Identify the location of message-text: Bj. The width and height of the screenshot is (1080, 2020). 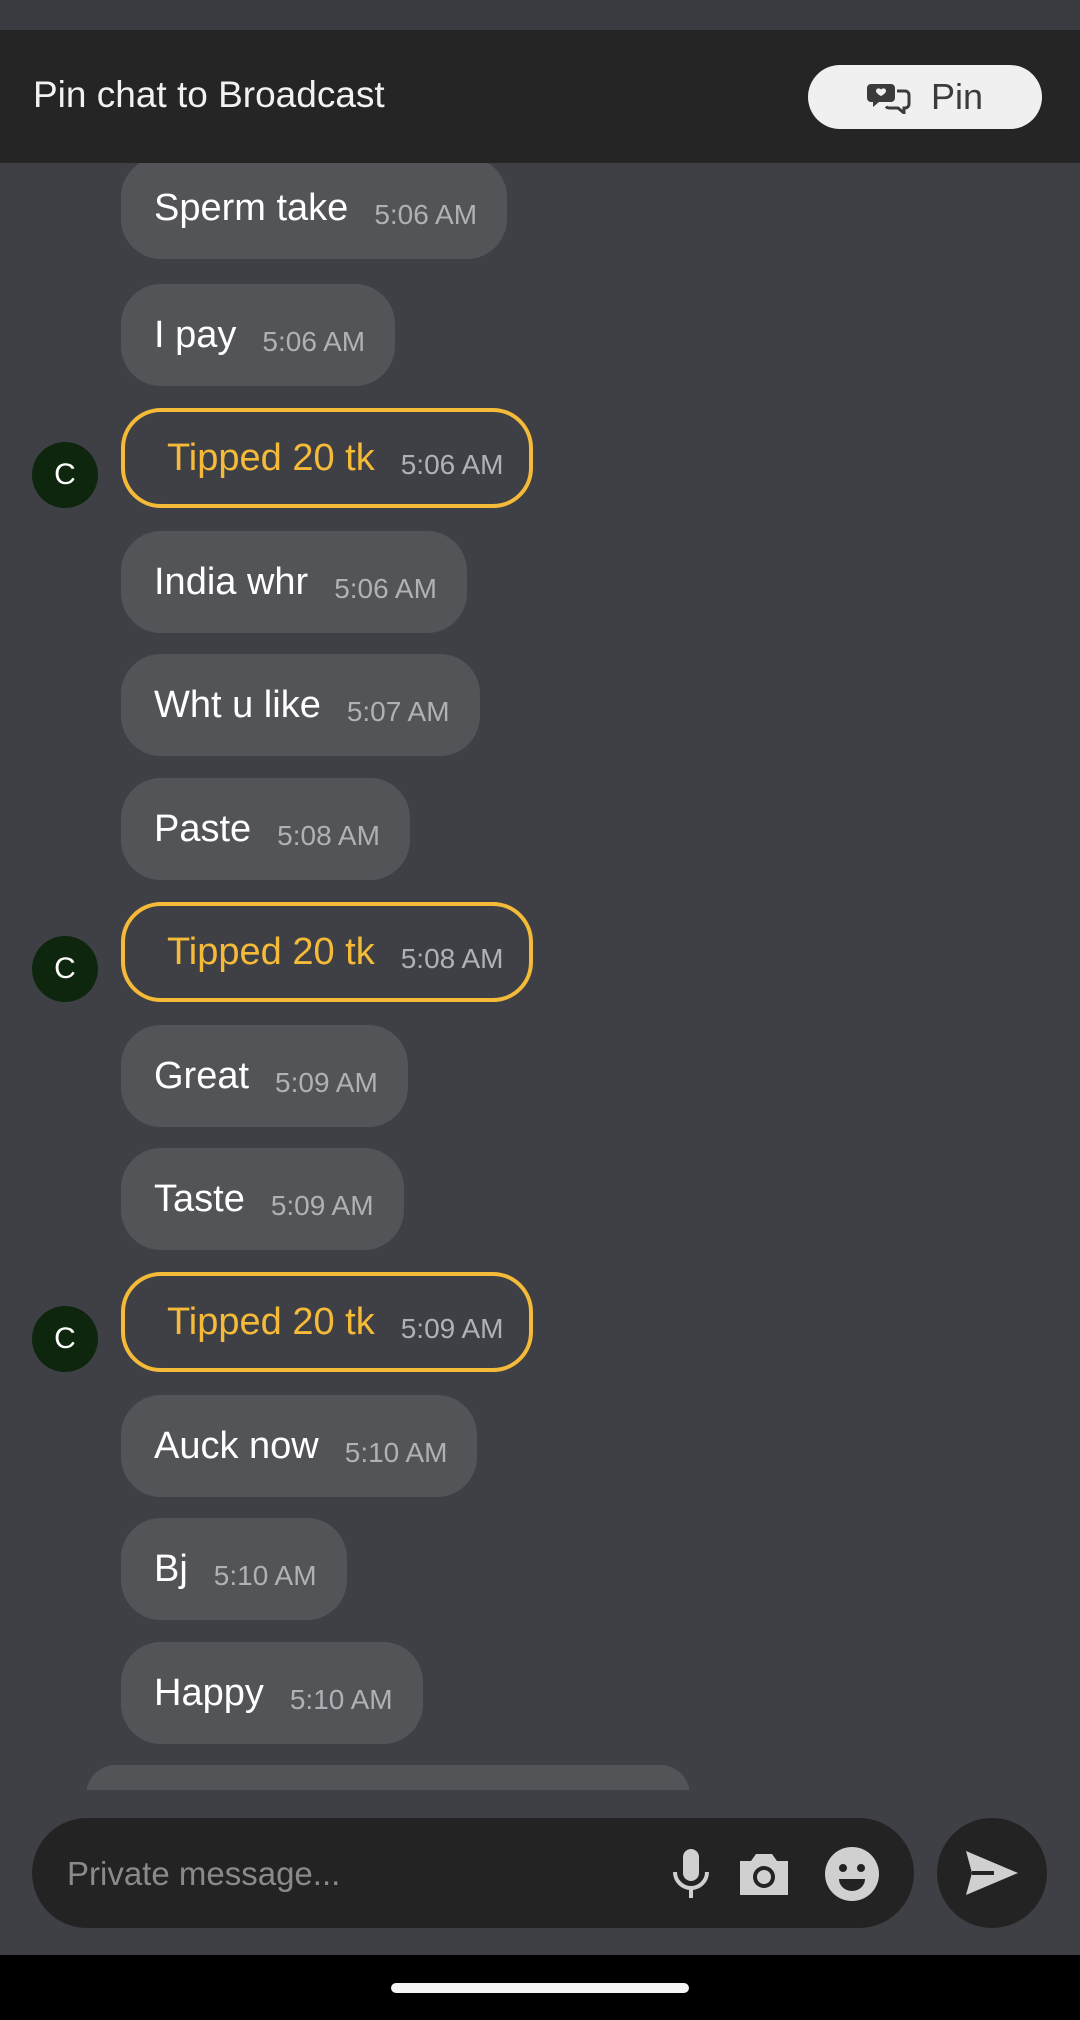
(171, 1568).